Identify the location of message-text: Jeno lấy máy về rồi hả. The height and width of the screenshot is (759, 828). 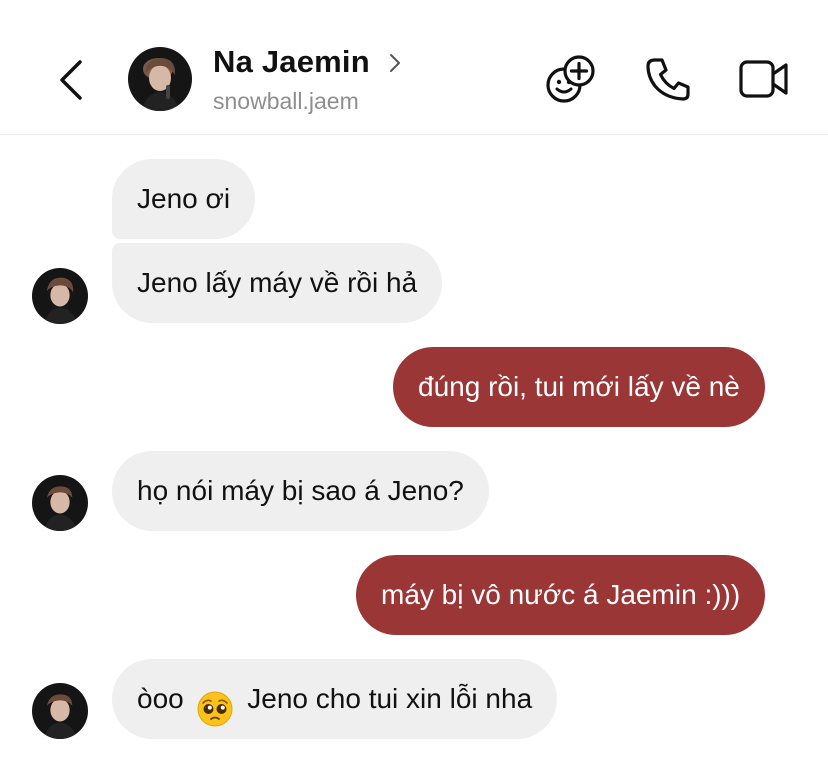
(277, 282).